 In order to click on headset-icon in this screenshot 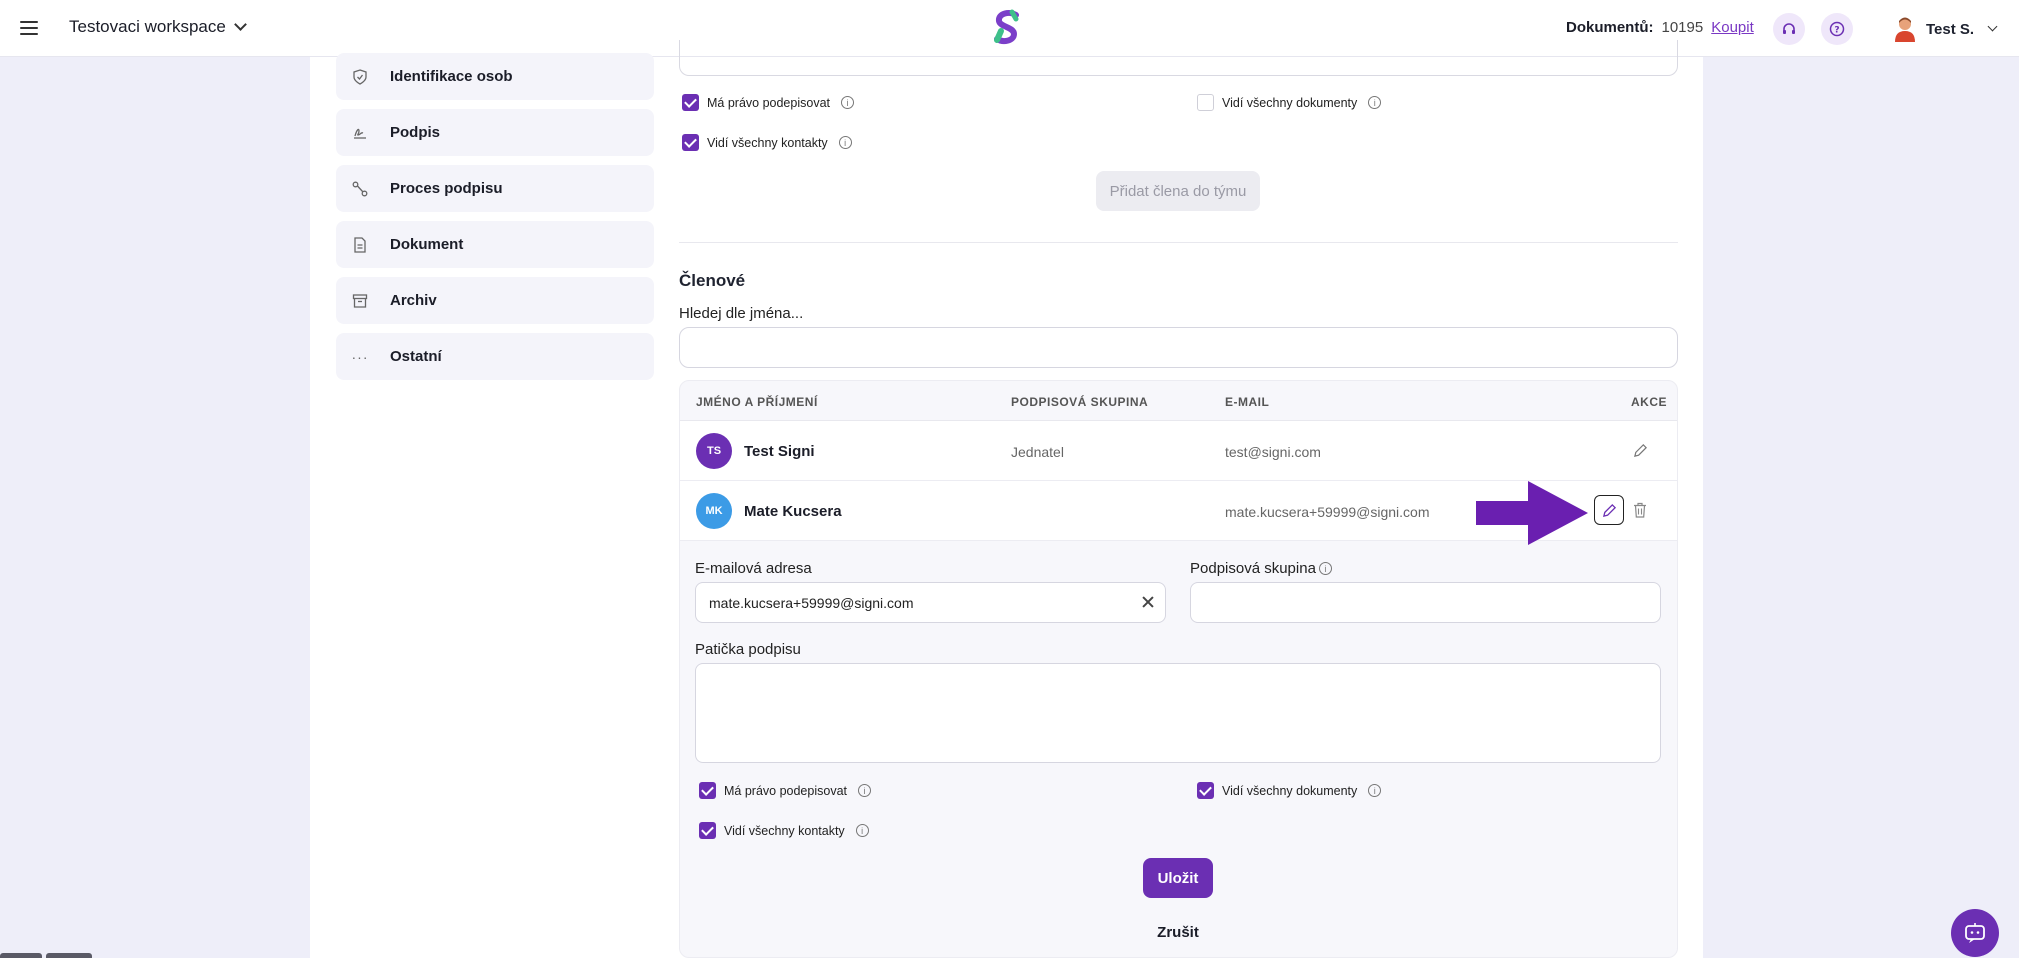, I will do `click(1789, 28)`.